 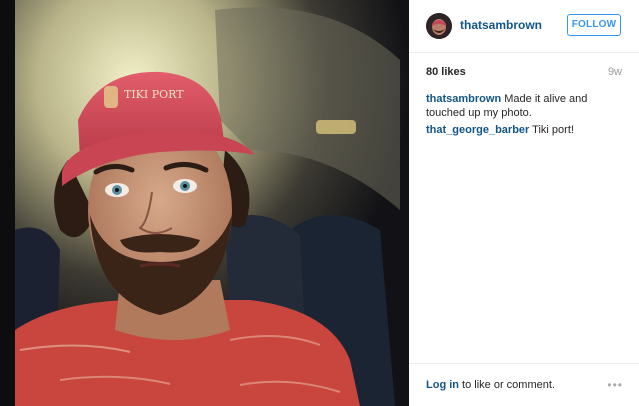 I want to click on comment-item: that_george_barber Tiki port!, so click(x=524, y=130).